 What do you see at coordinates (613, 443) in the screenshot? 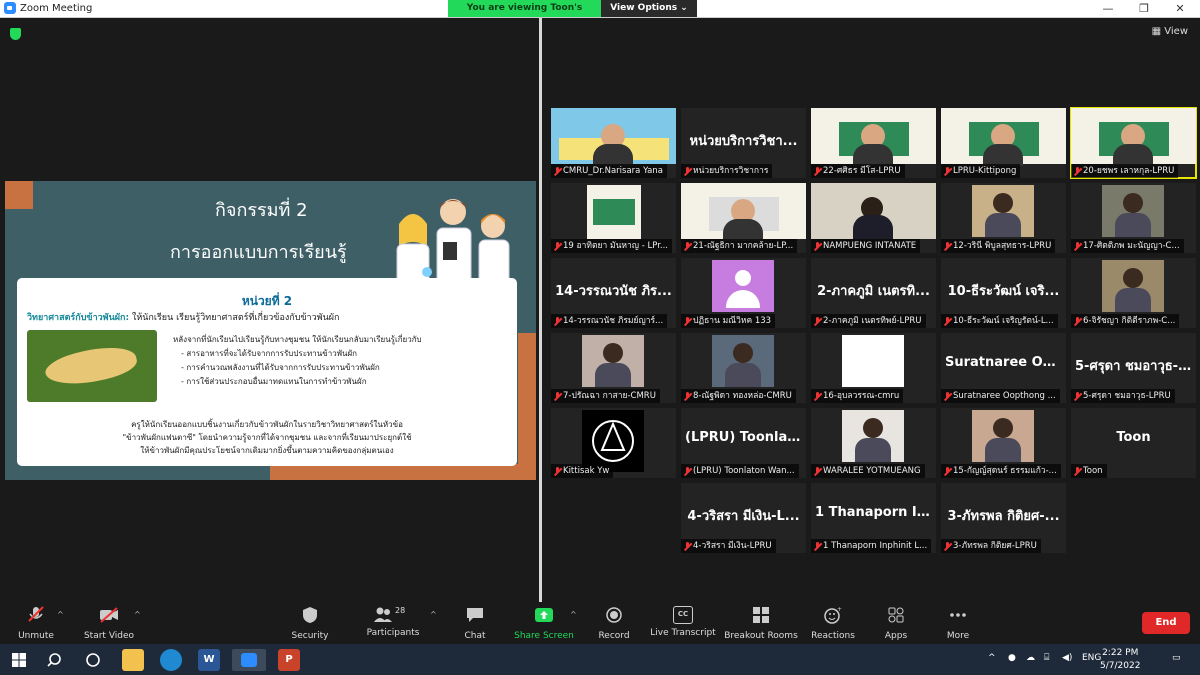
I see `participant-tile: Kittisak Yw` at bounding box center [613, 443].